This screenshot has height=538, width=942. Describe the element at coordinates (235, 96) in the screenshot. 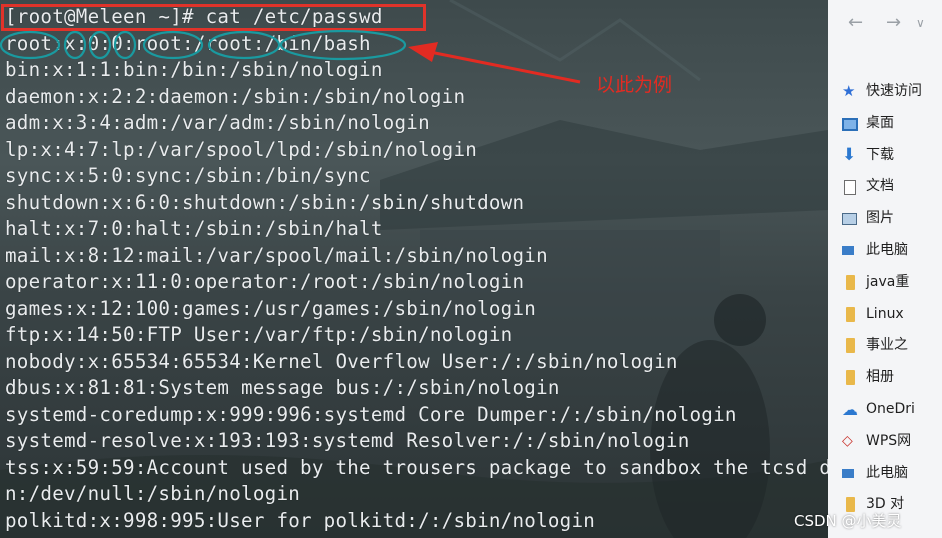

I see `passwd-line: daemon:x:2:2:daemon:/sbin:/sbin/nologin` at that location.